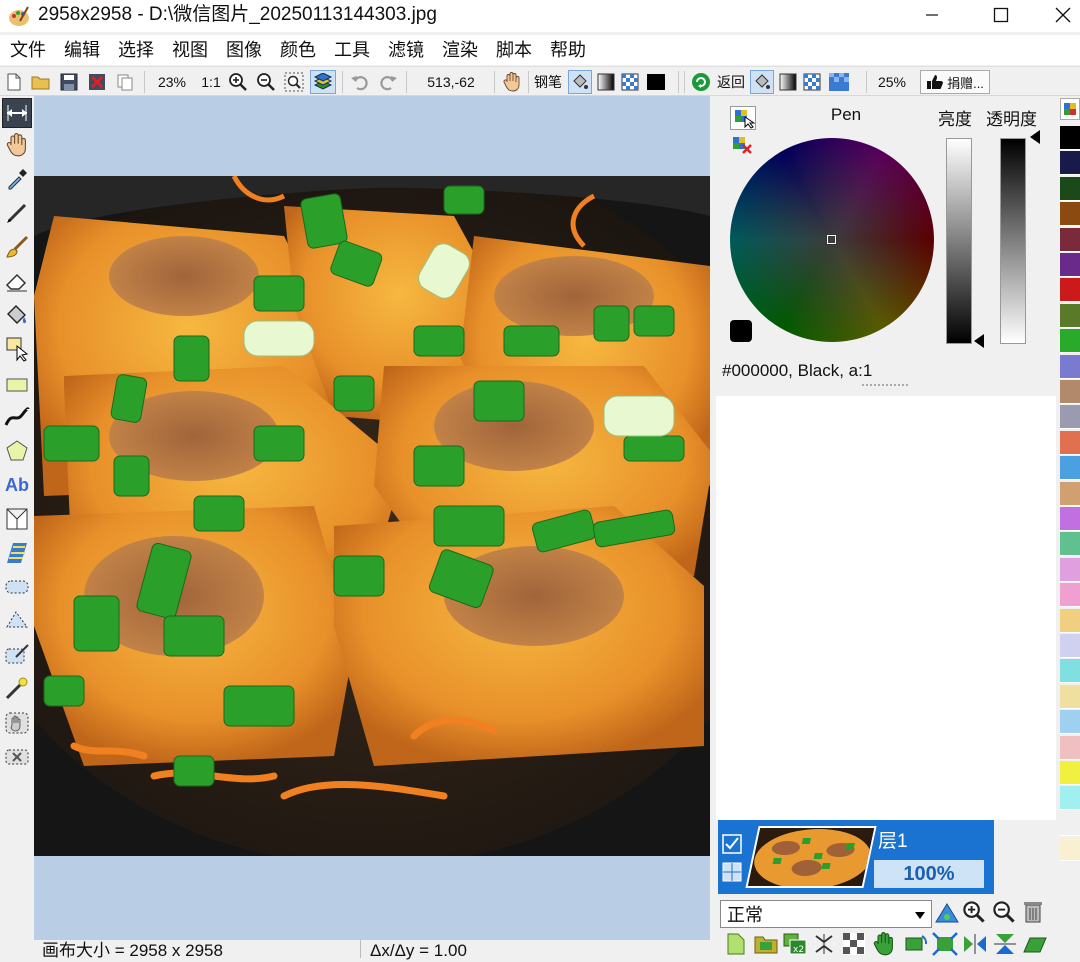 The height and width of the screenshot is (962, 1080). I want to click on menu-color: 颜色, so click(297, 50).